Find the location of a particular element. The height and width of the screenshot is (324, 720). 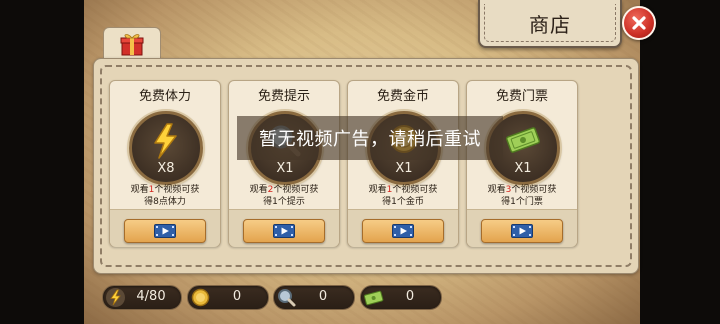

close-button is located at coordinates (639, 23).